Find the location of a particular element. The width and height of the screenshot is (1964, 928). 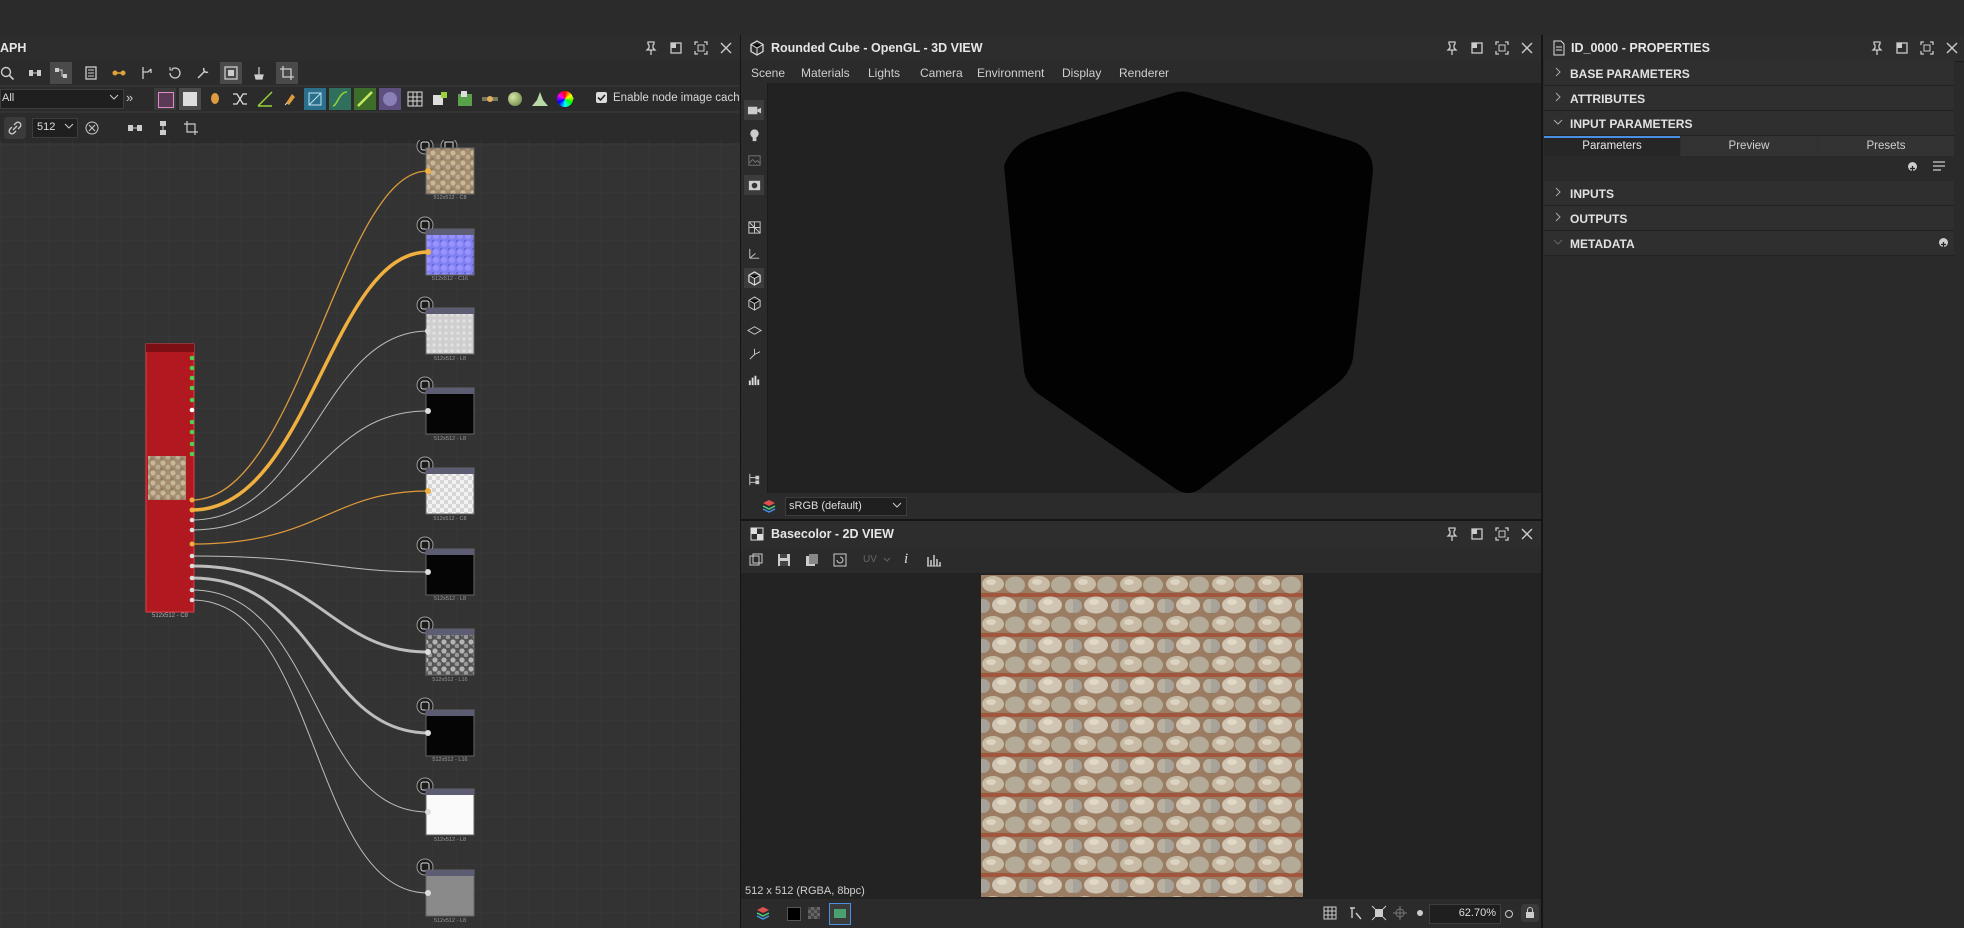

tab-presets: Presets is located at coordinates (1886, 146).